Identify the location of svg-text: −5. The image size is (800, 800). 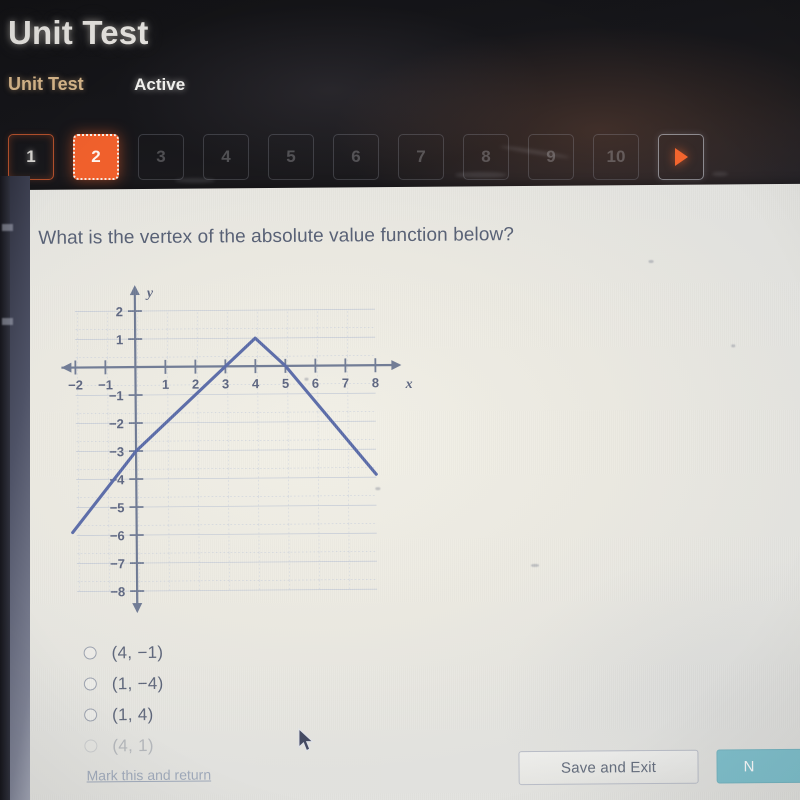
(117, 507).